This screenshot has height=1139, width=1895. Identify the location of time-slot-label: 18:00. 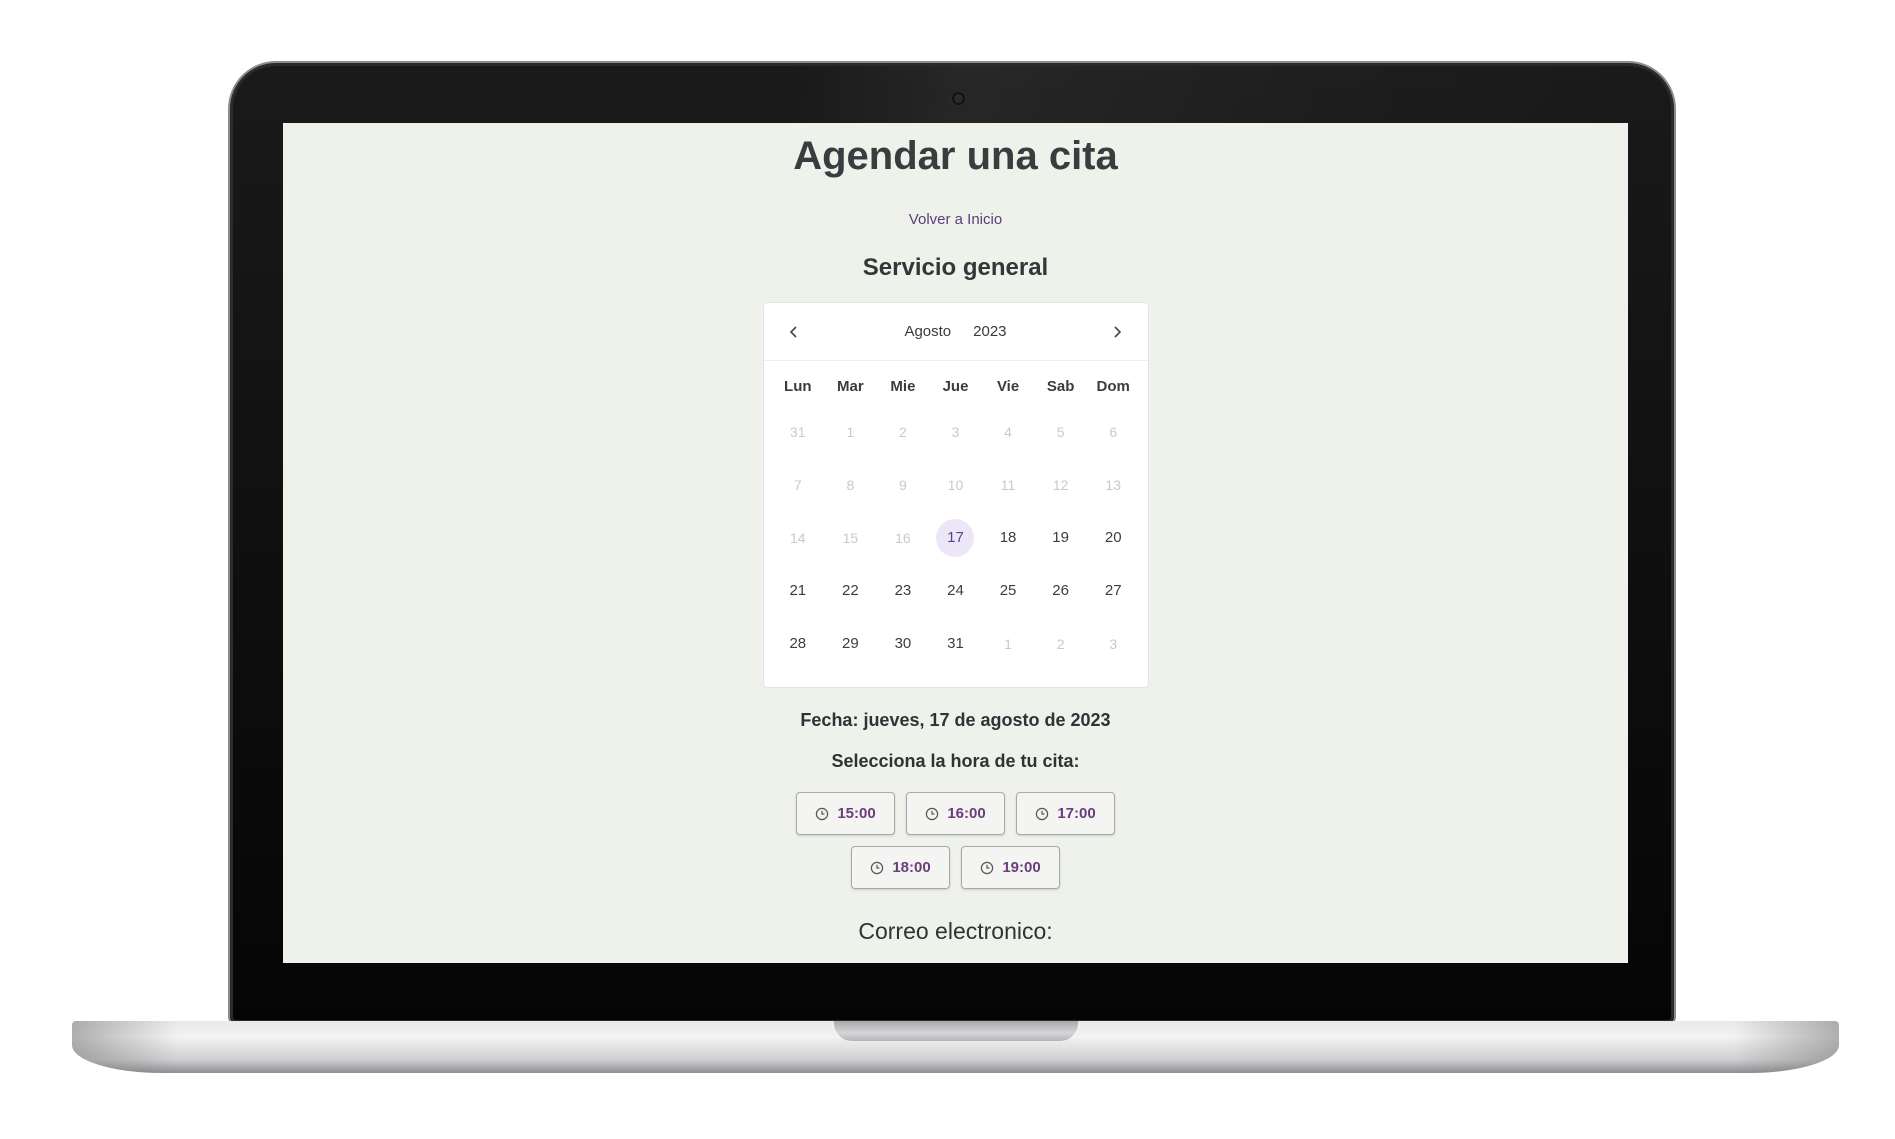
(911, 867).